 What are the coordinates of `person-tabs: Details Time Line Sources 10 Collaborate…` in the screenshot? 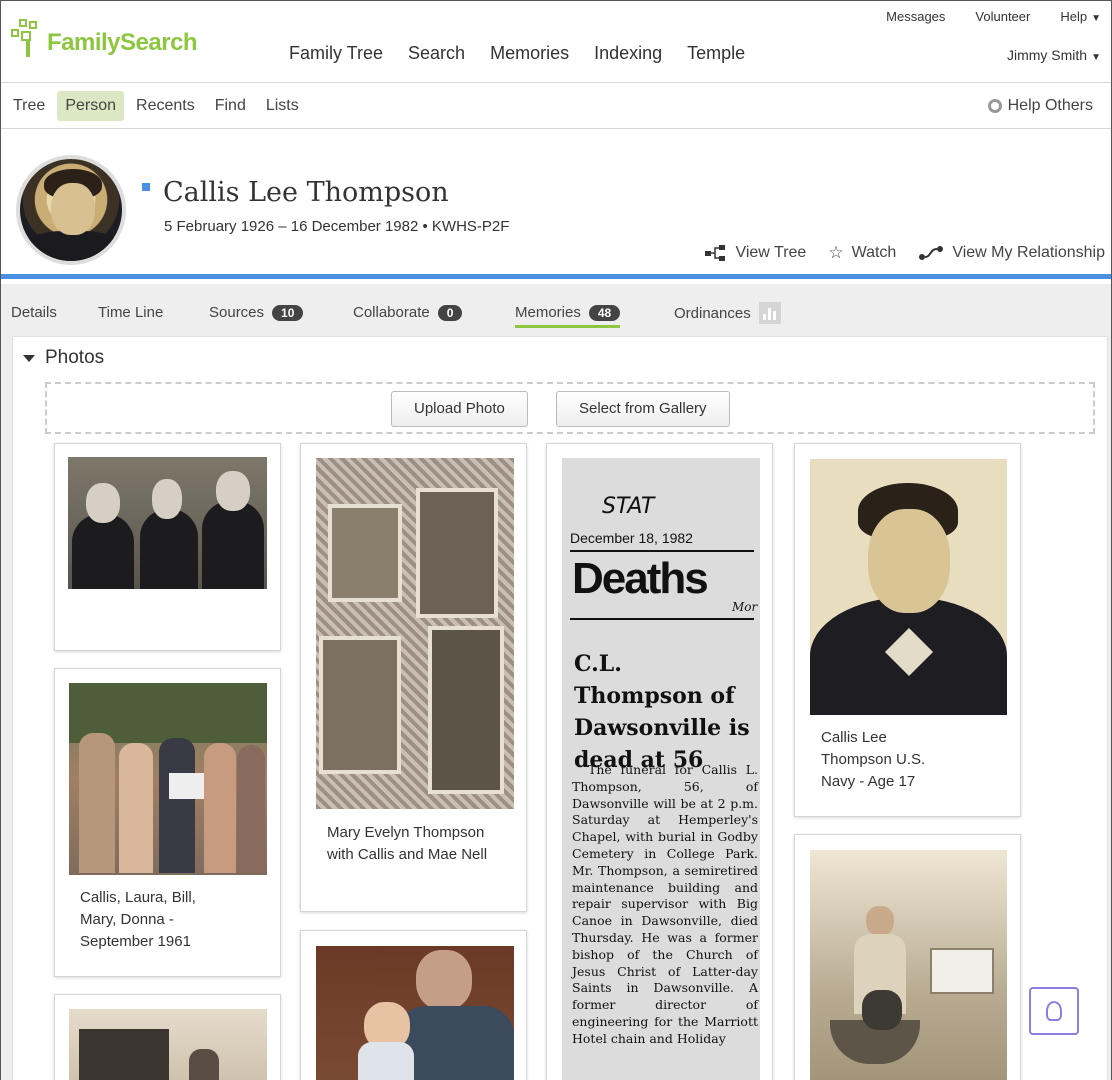 It's located at (556, 310).